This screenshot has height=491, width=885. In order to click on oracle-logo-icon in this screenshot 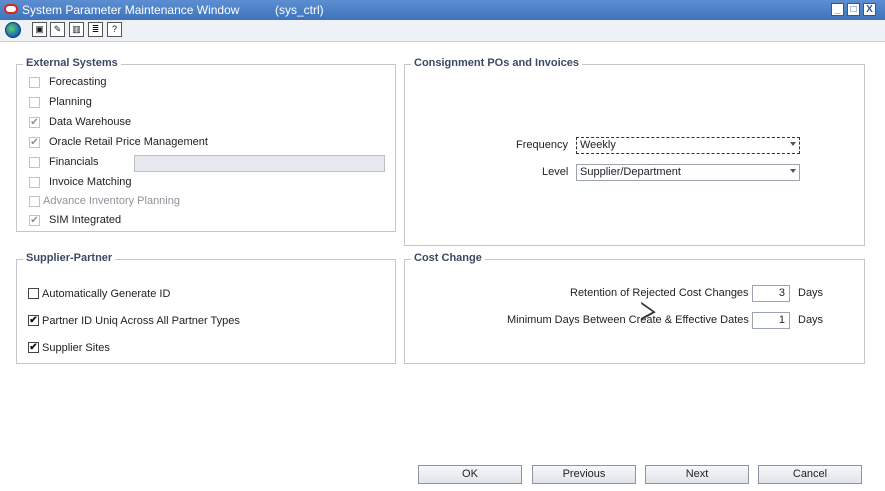, I will do `click(11, 9)`.